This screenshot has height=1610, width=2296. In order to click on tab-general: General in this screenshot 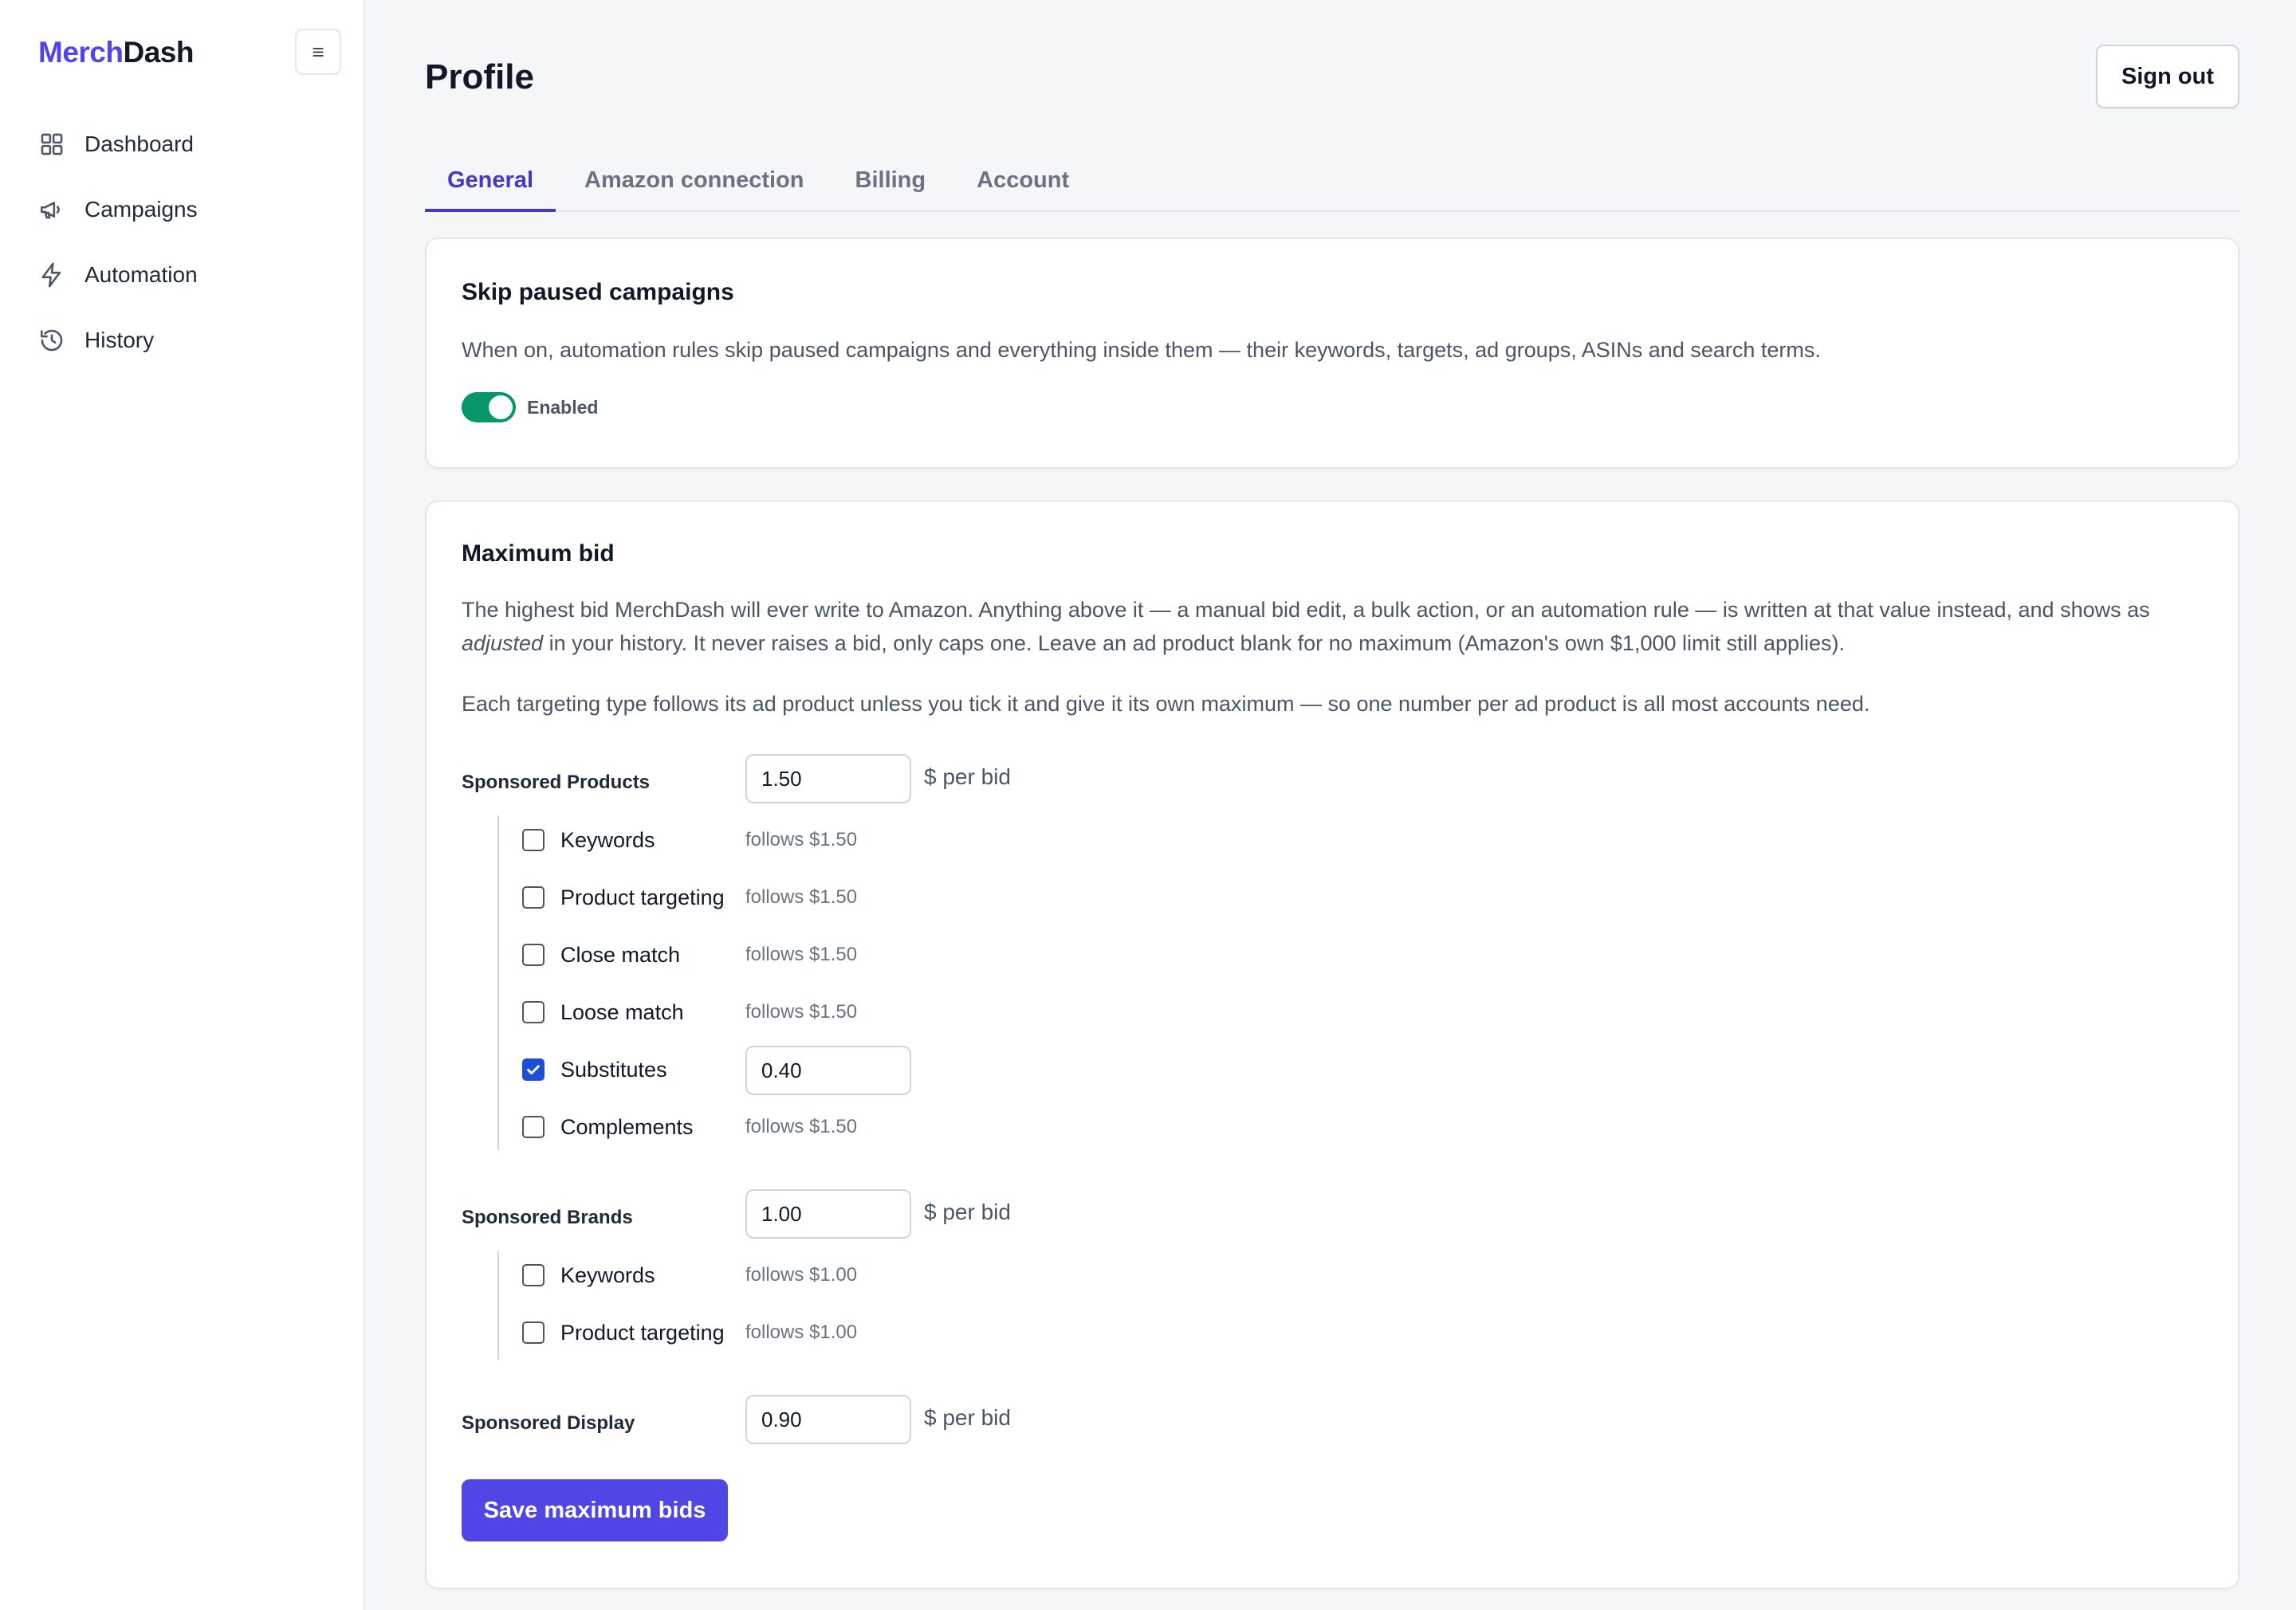, I will do `click(490, 180)`.